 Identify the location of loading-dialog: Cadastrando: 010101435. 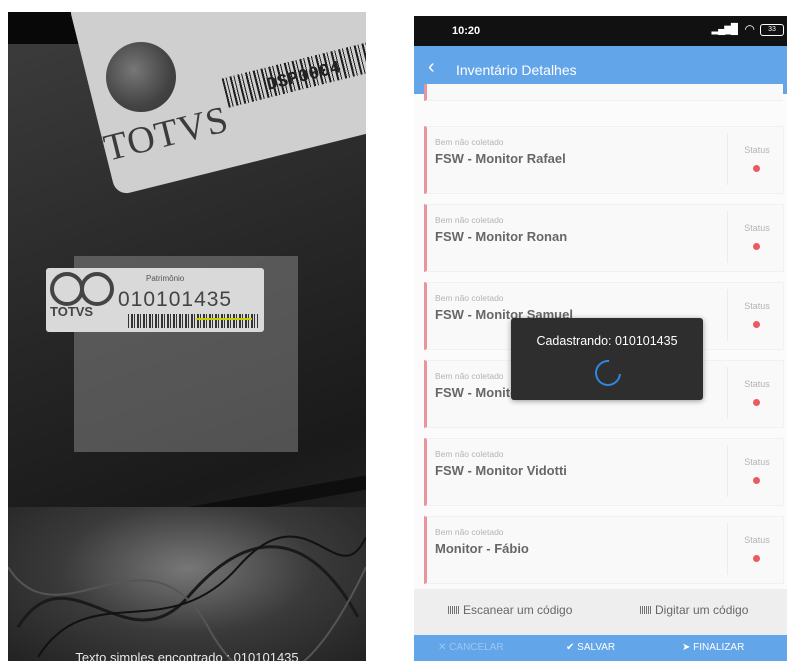
(607, 359).